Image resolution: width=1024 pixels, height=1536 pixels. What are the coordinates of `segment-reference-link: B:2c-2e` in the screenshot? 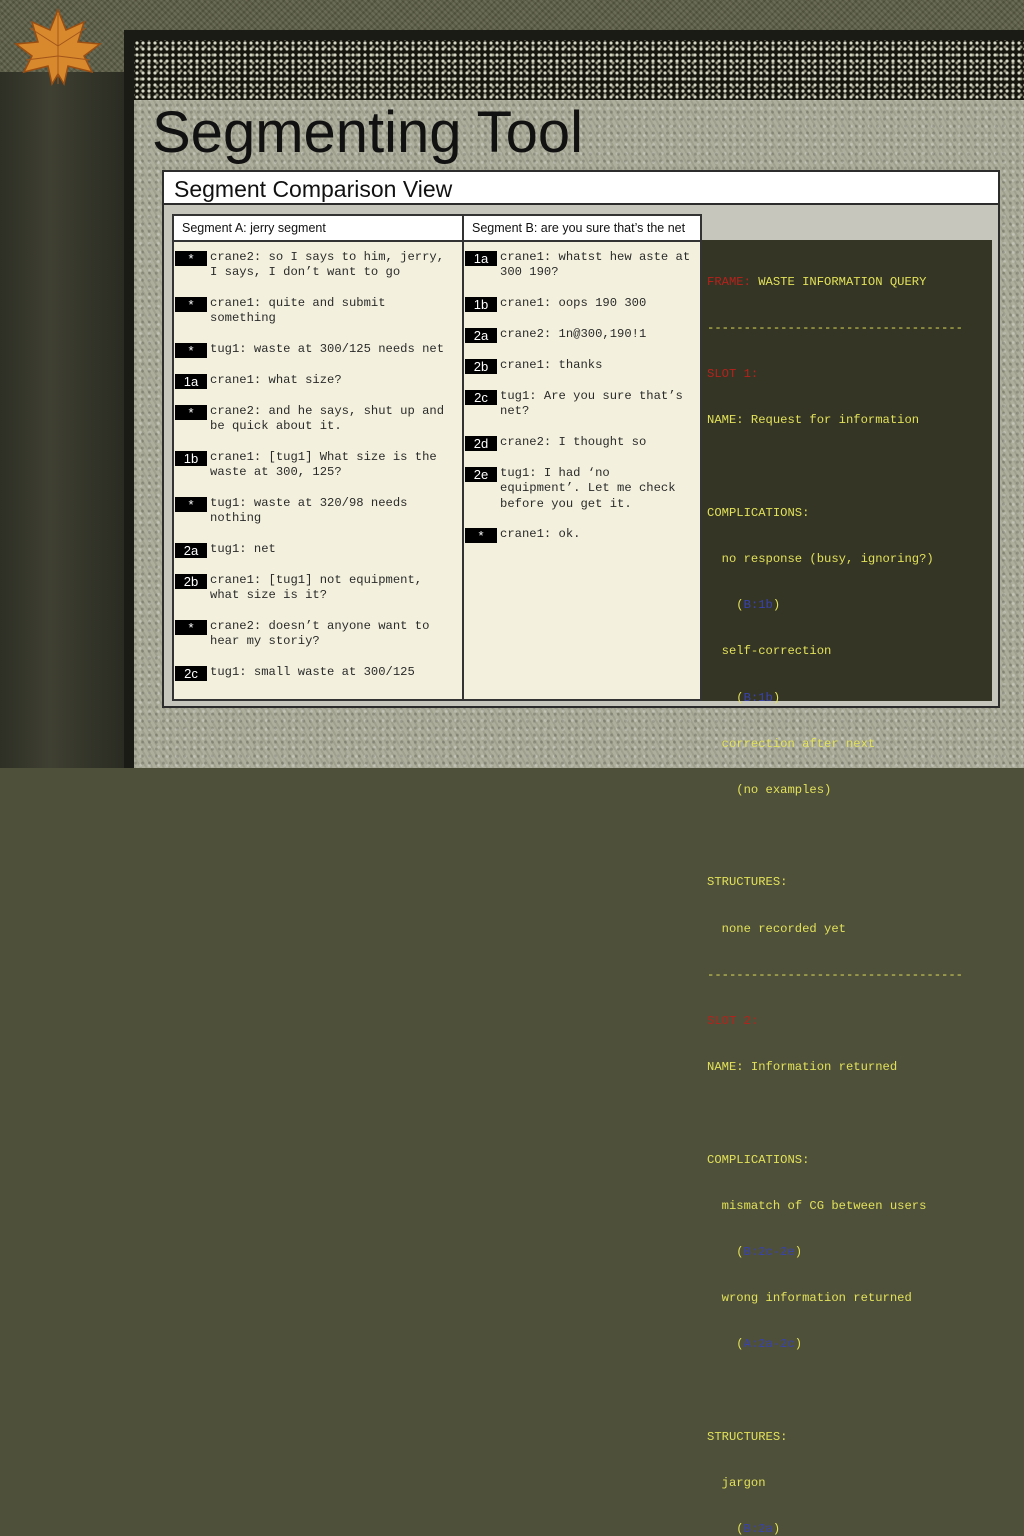 It's located at (769, 1252).